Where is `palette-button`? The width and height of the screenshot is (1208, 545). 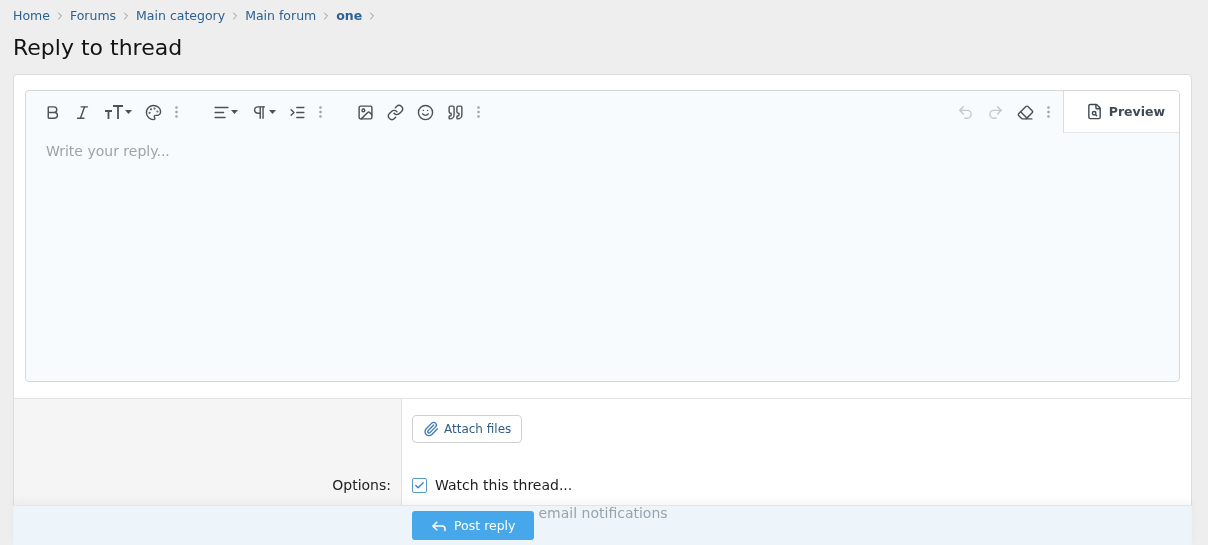
palette-button is located at coordinates (153, 112).